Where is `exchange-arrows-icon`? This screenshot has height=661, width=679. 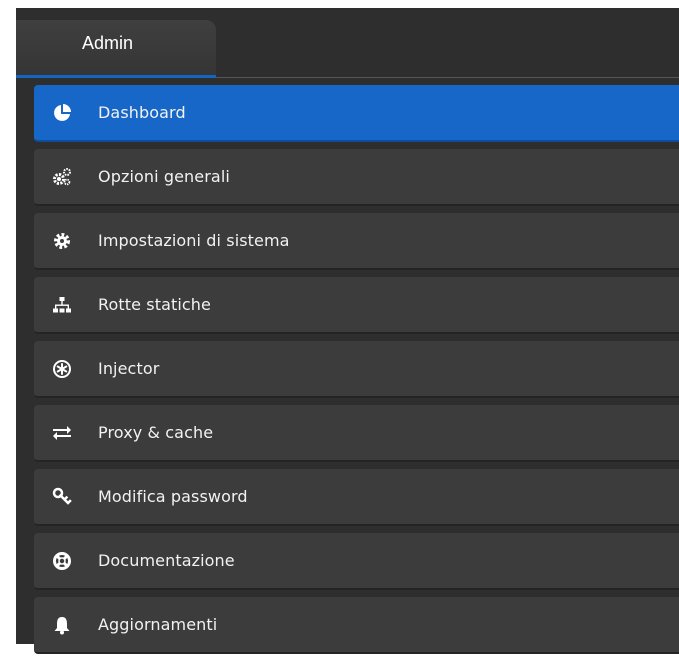
exchange-arrows-icon is located at coordinates (62, 433).